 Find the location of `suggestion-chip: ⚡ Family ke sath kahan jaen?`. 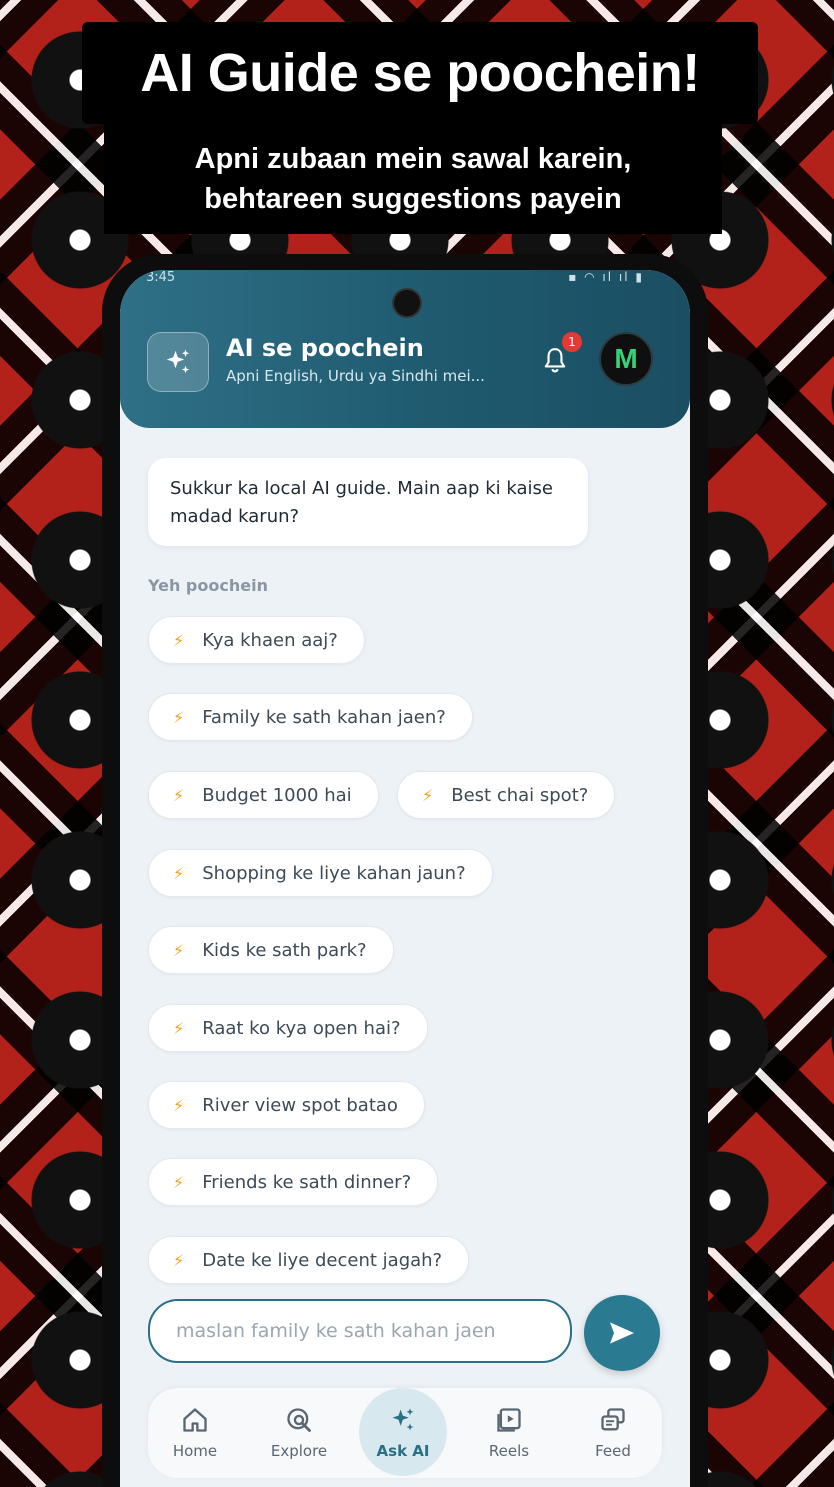

suggestion-chip: ⚡ Family ke sath kahan jaen? is located at coordinates (310, 717).